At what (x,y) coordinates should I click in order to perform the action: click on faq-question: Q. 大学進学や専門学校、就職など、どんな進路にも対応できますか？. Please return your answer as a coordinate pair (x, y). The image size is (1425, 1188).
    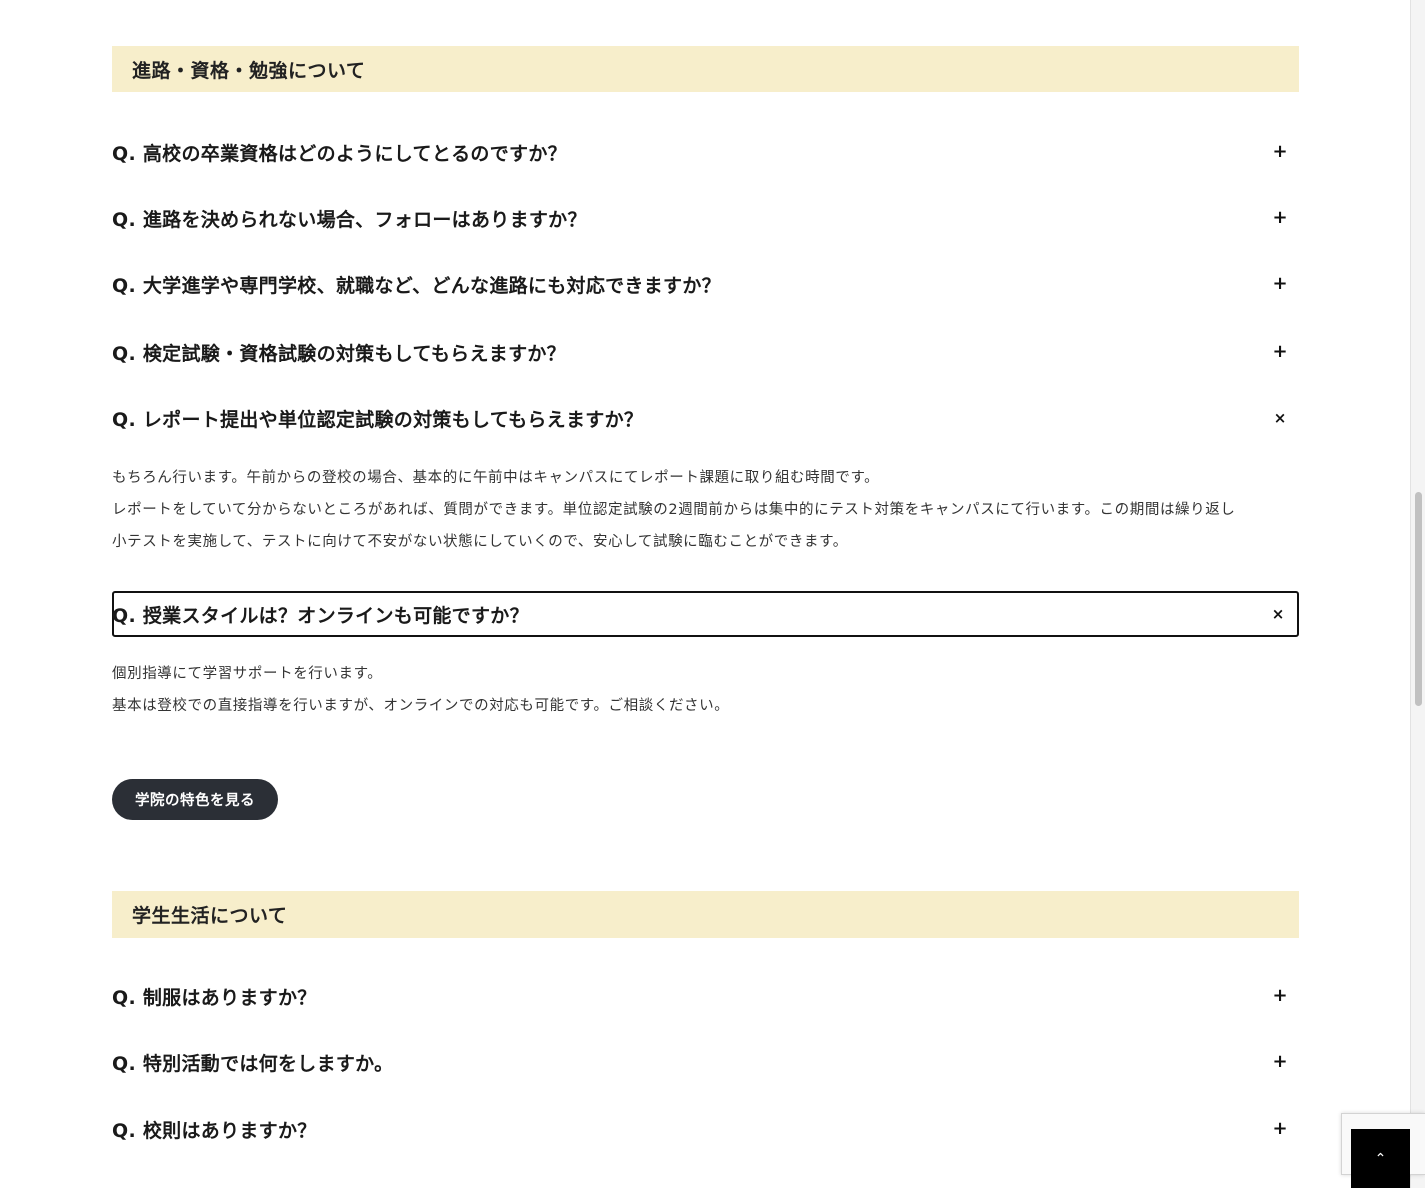
    Looking at the image, I should click on (416, 285).